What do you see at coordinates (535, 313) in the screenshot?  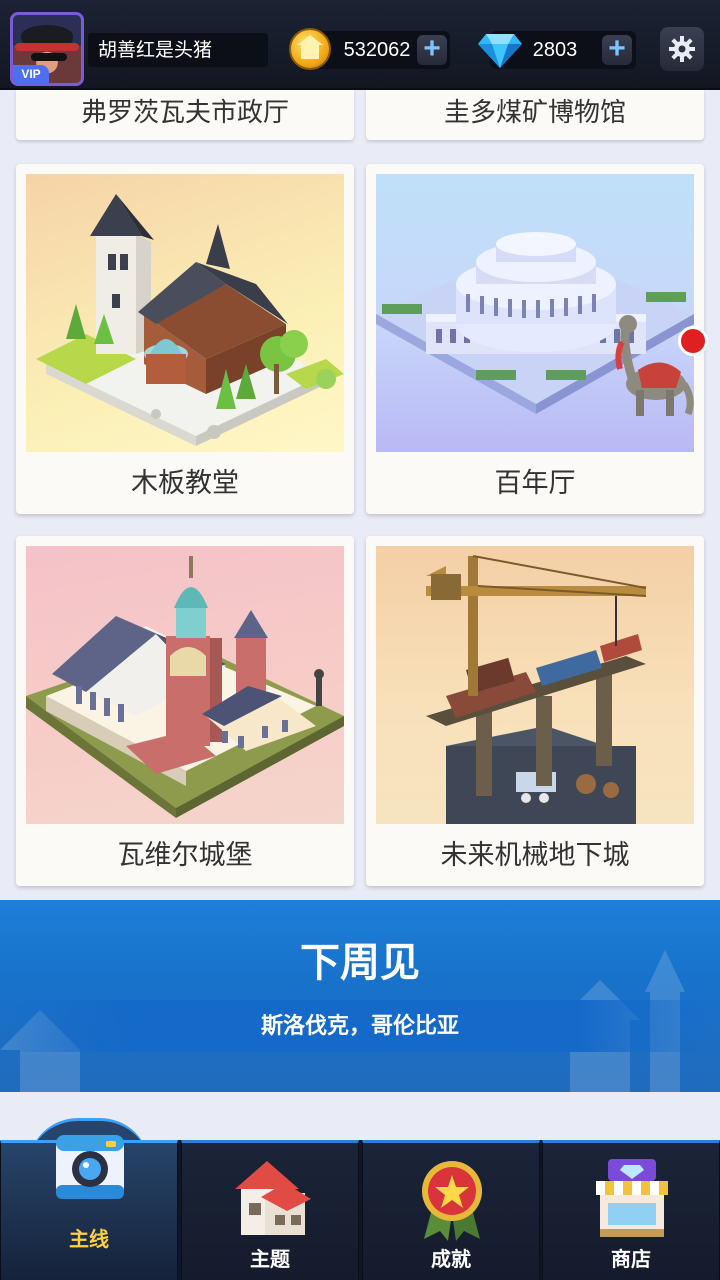 I see `centennial-hall-illustration` at bounding box center [535, 313].